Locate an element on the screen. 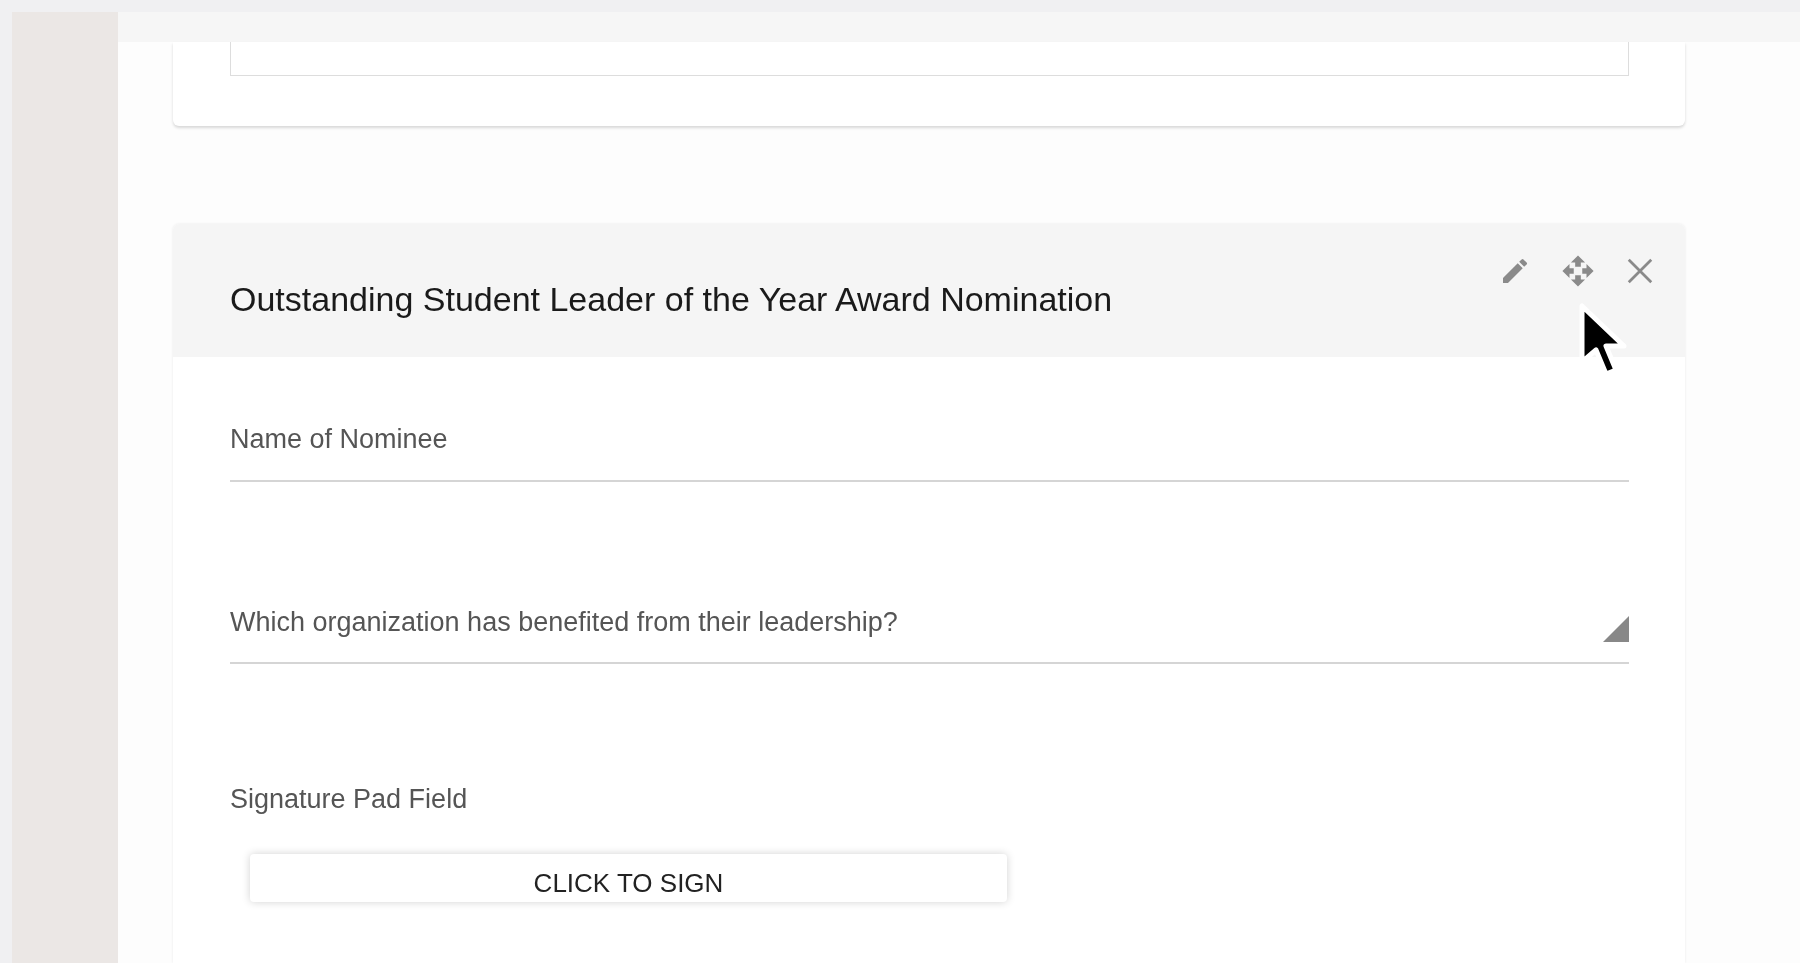 This screenshot has width=1800, height=963. move-icon is located at coordinates (1578, 271).